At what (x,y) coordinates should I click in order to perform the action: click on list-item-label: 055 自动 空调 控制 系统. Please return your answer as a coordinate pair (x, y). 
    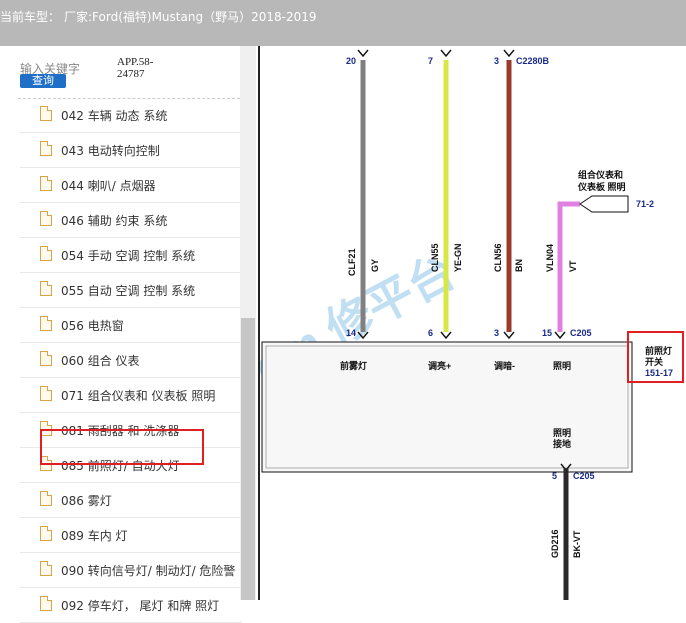
    Looking at the image, I should click on (128, 291).